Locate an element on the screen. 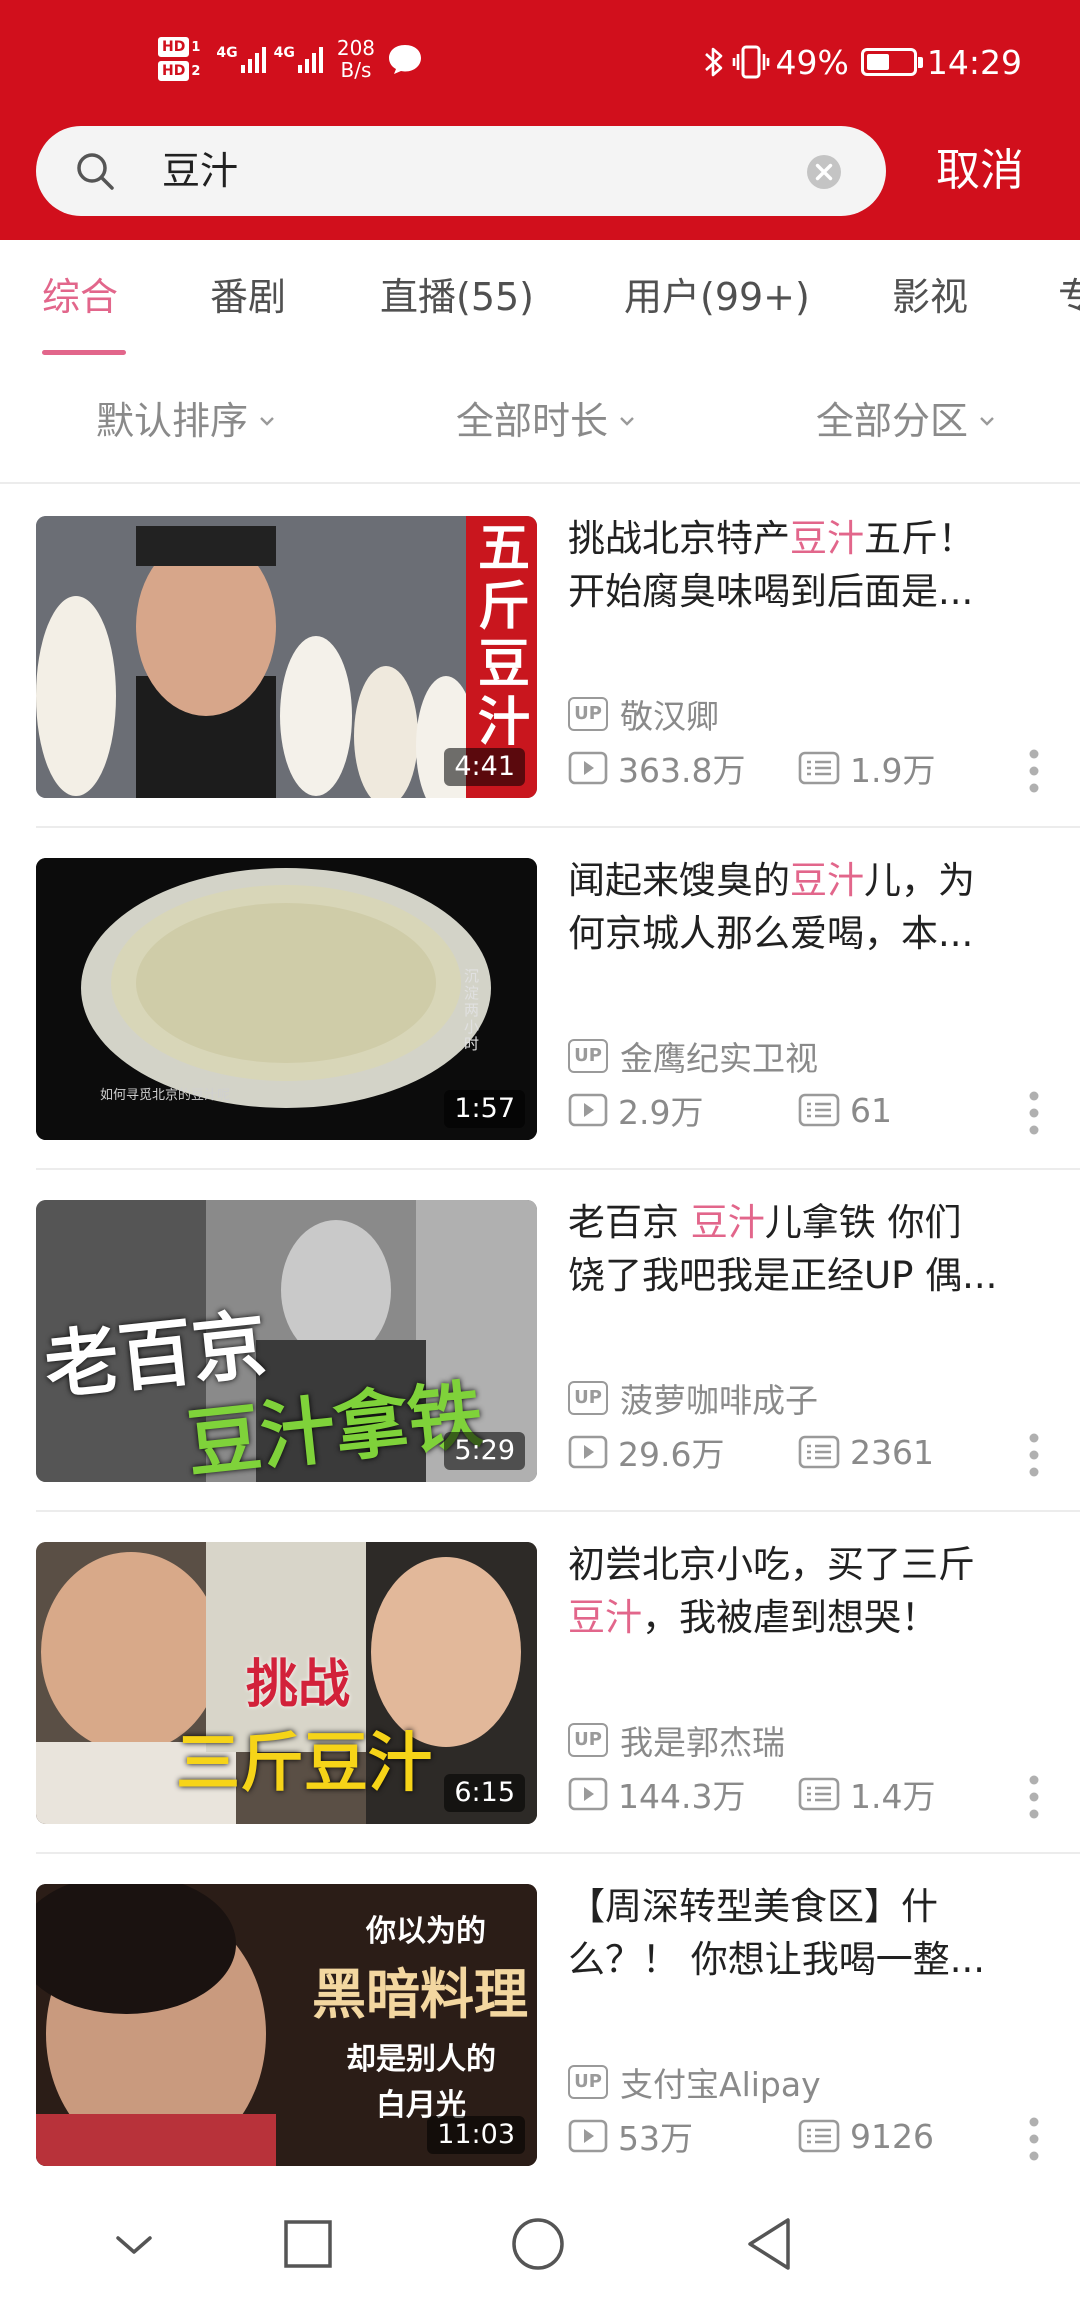 The image size is (1080, 2310). tab-all: 综合 is located at coordinates (80, 297).